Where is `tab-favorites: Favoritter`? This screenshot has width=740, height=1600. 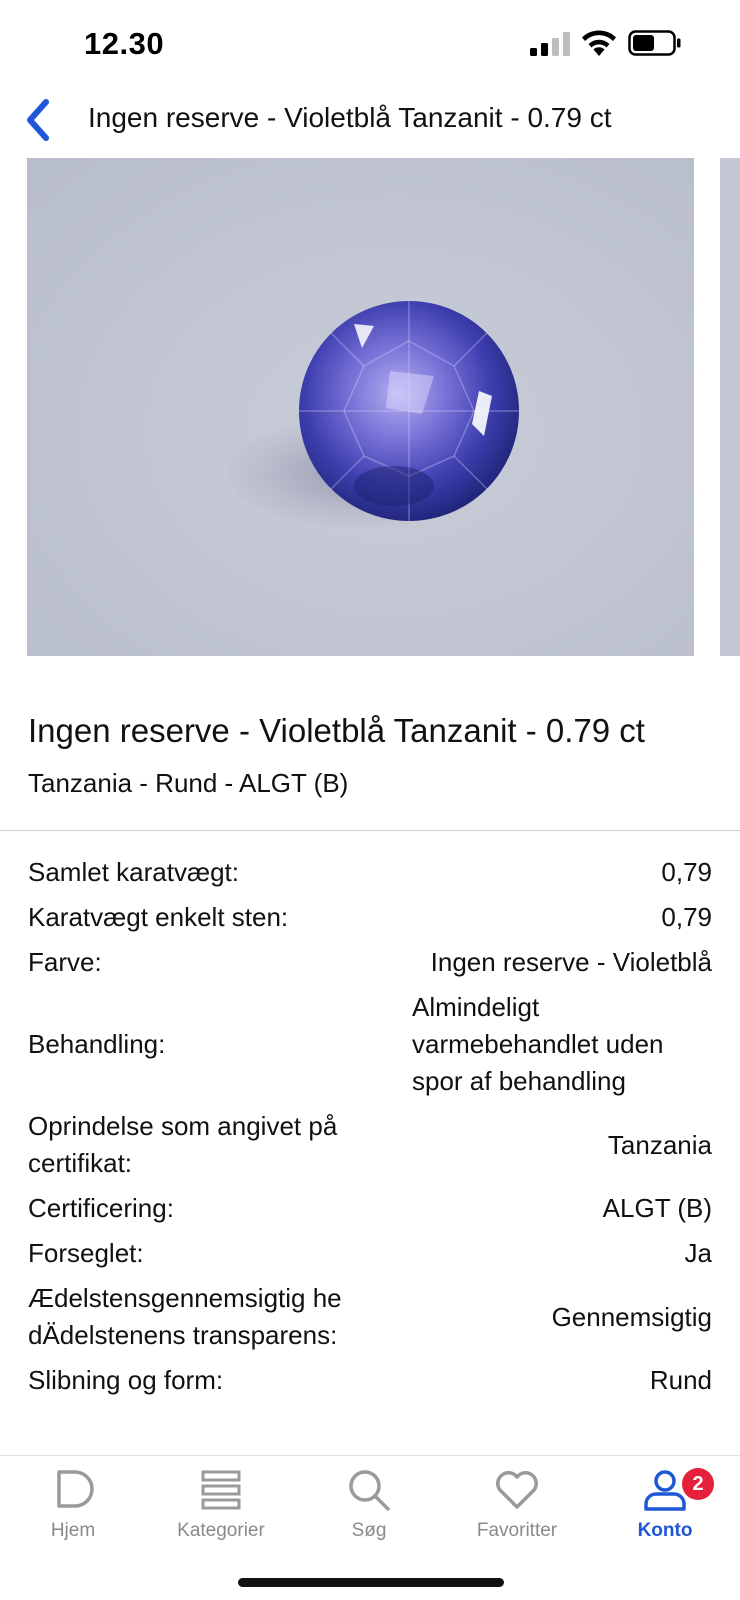
tab-favorites: Favoritter is located at coordinates (517, 1511).